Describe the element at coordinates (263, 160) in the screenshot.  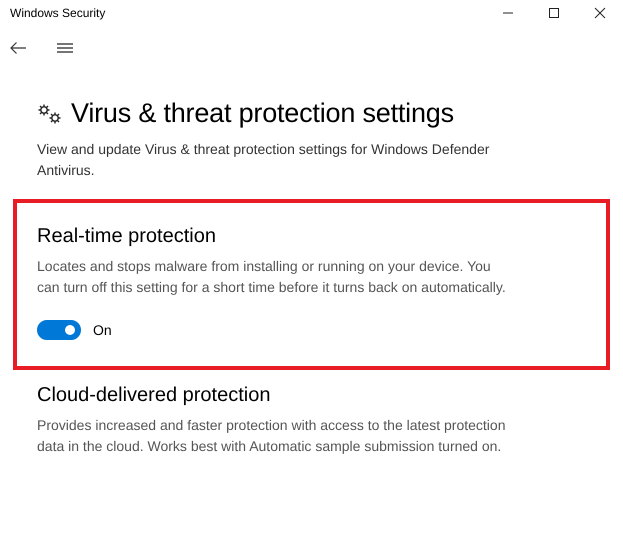
I see `page-description: View and update Virus & threat protection settings for Windows Defender Antivirus.` at that location.